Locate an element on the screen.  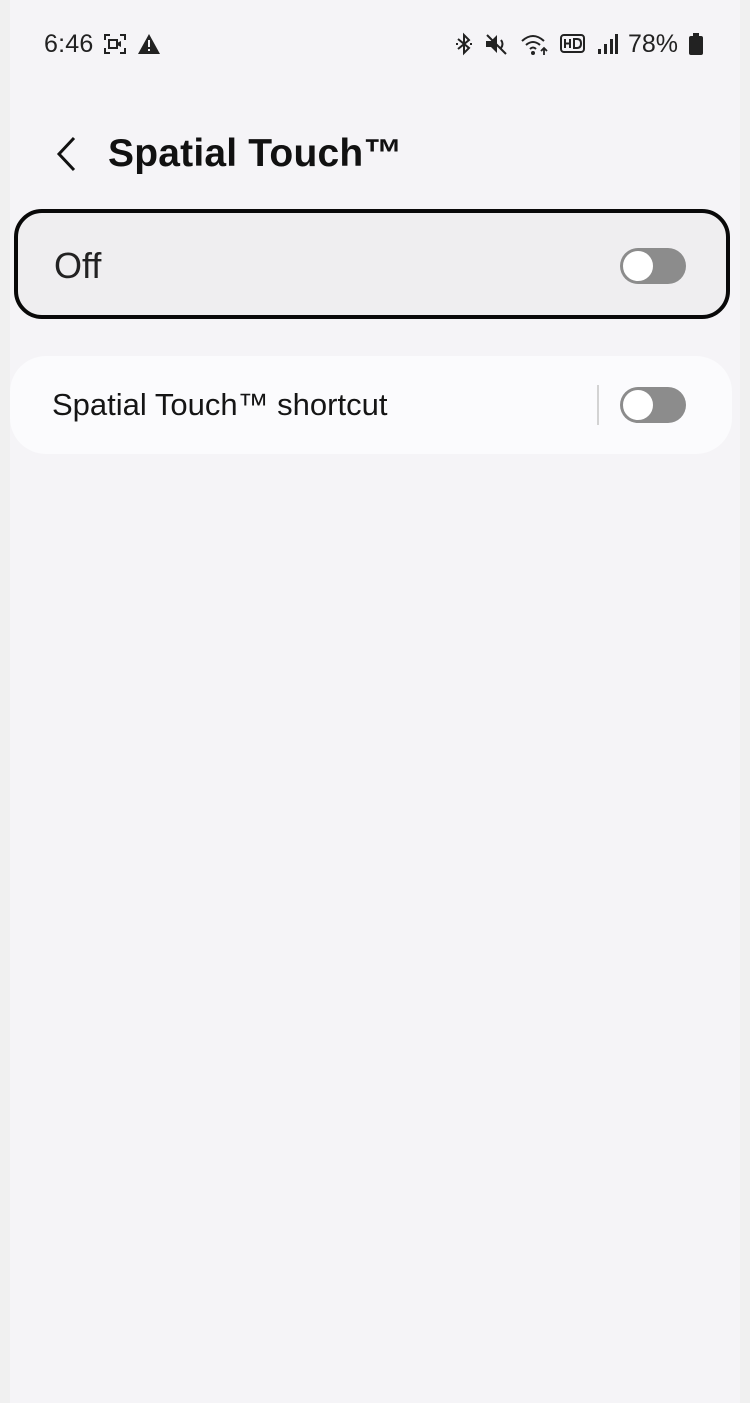
hd-voice-icon is located at coordinates (572, 44).